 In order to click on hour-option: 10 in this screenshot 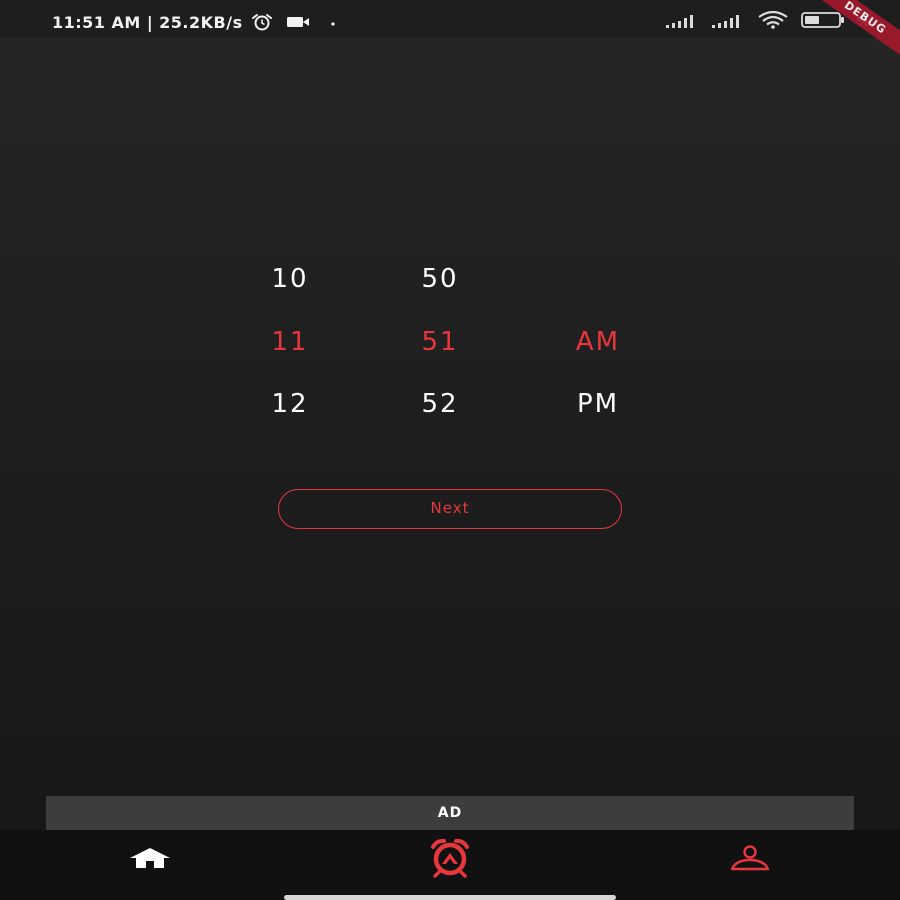, I will do `click(290, 279)`.